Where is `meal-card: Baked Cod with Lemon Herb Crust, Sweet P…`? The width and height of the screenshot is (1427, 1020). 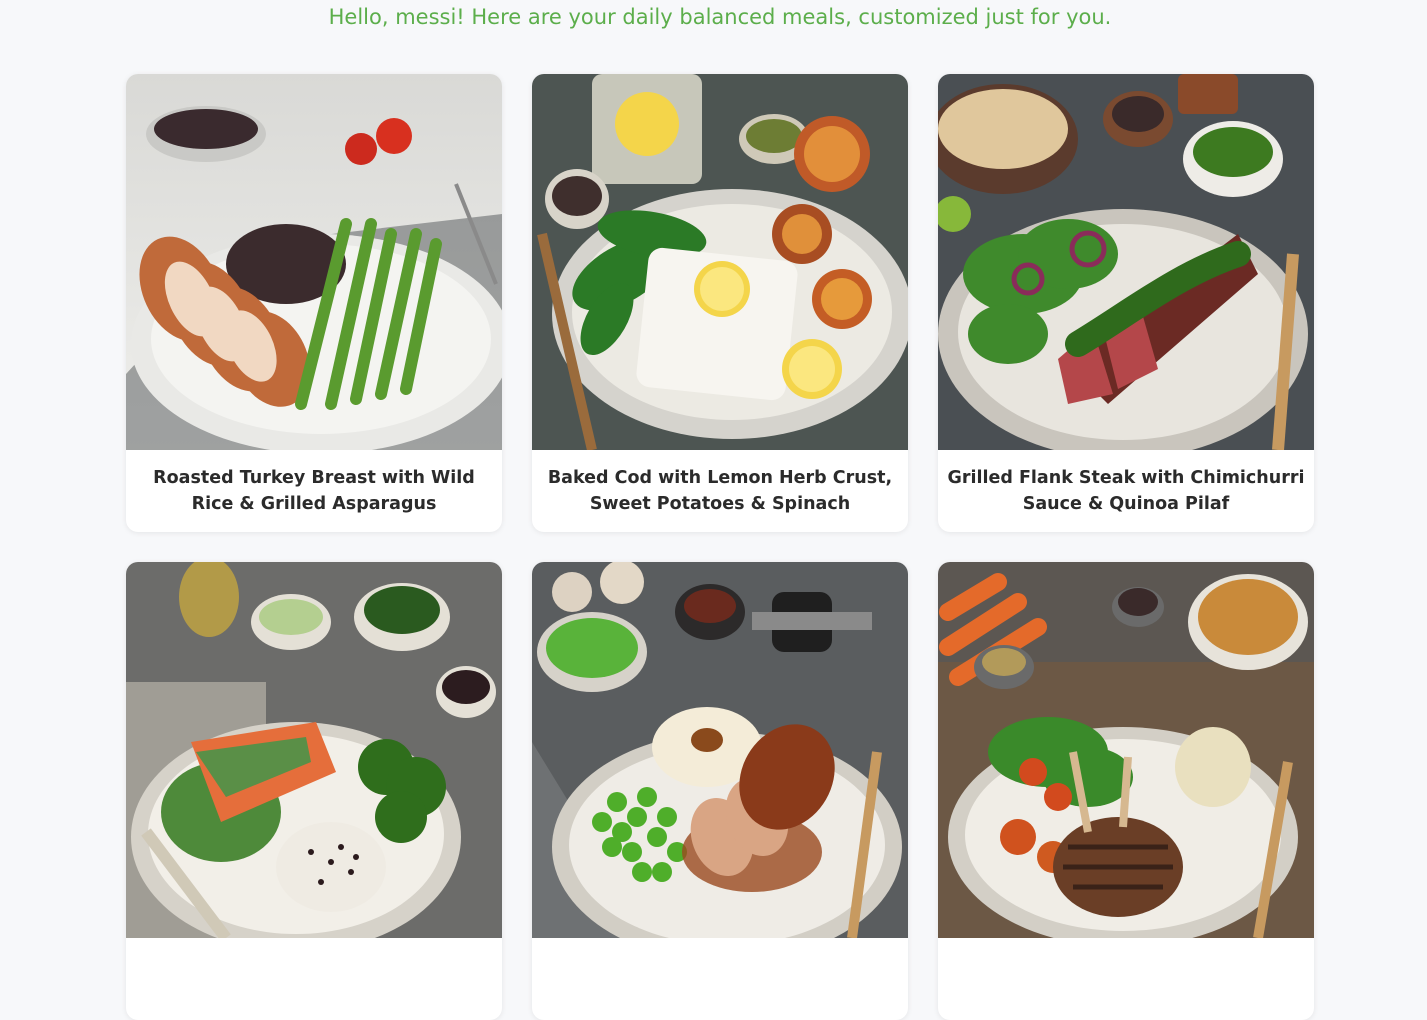
meal-card: Baked Cod with Lemon Herb Crust, Sweet P… is located at coordinates (720, 303).